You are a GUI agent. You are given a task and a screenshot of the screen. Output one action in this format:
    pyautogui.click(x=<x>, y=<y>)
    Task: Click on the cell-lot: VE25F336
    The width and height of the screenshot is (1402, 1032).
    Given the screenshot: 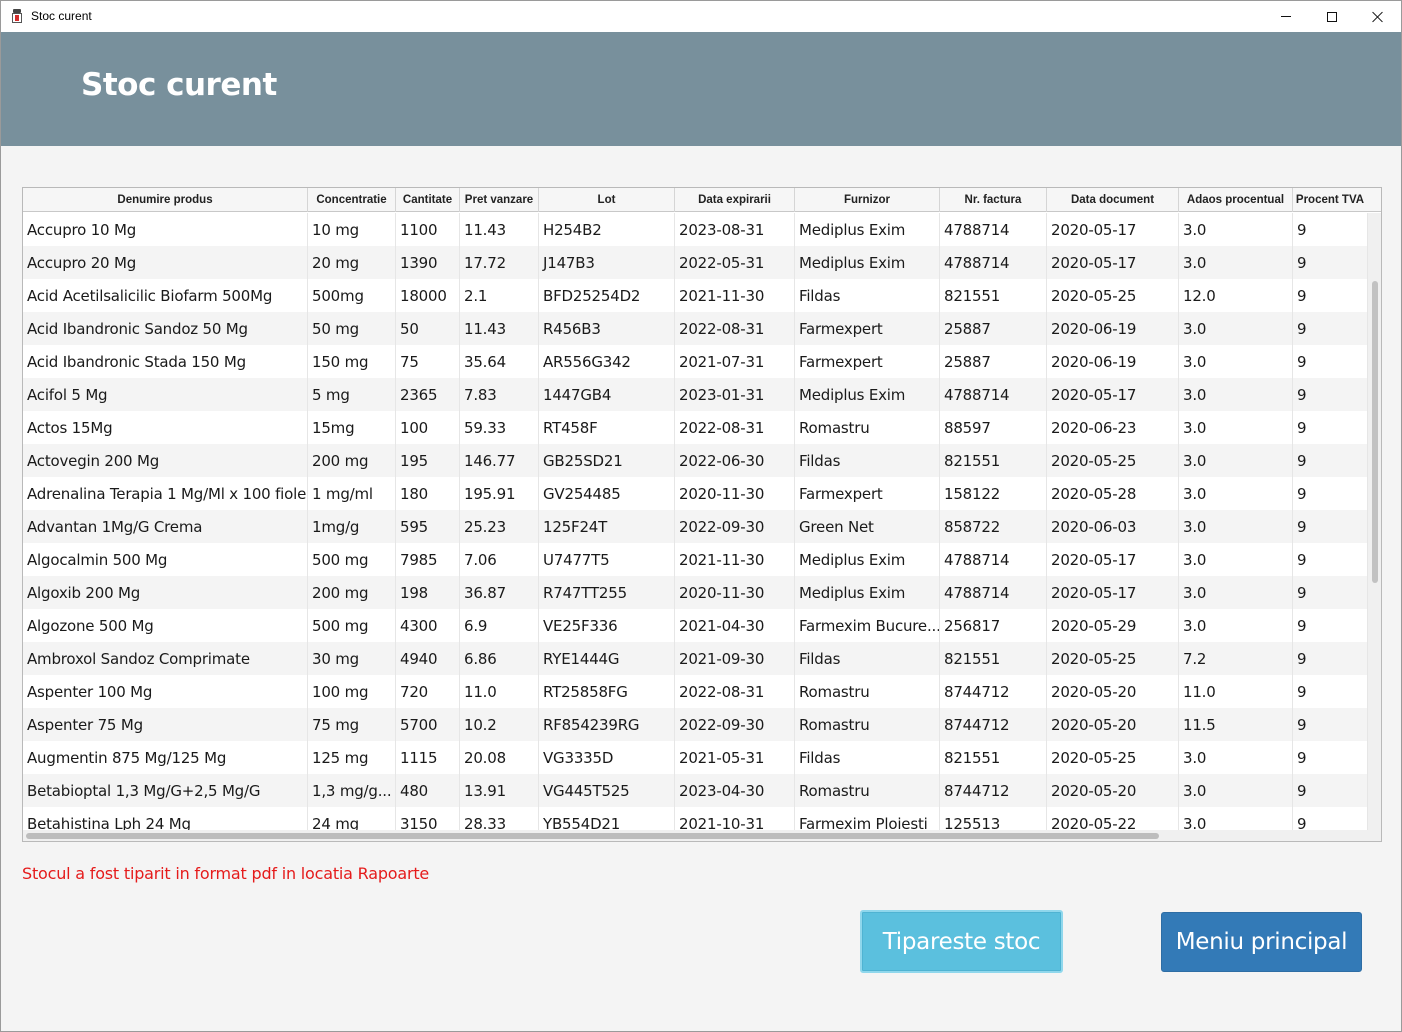 What is the action you would take?
    pyautogui.click(x=607, y=625)
    